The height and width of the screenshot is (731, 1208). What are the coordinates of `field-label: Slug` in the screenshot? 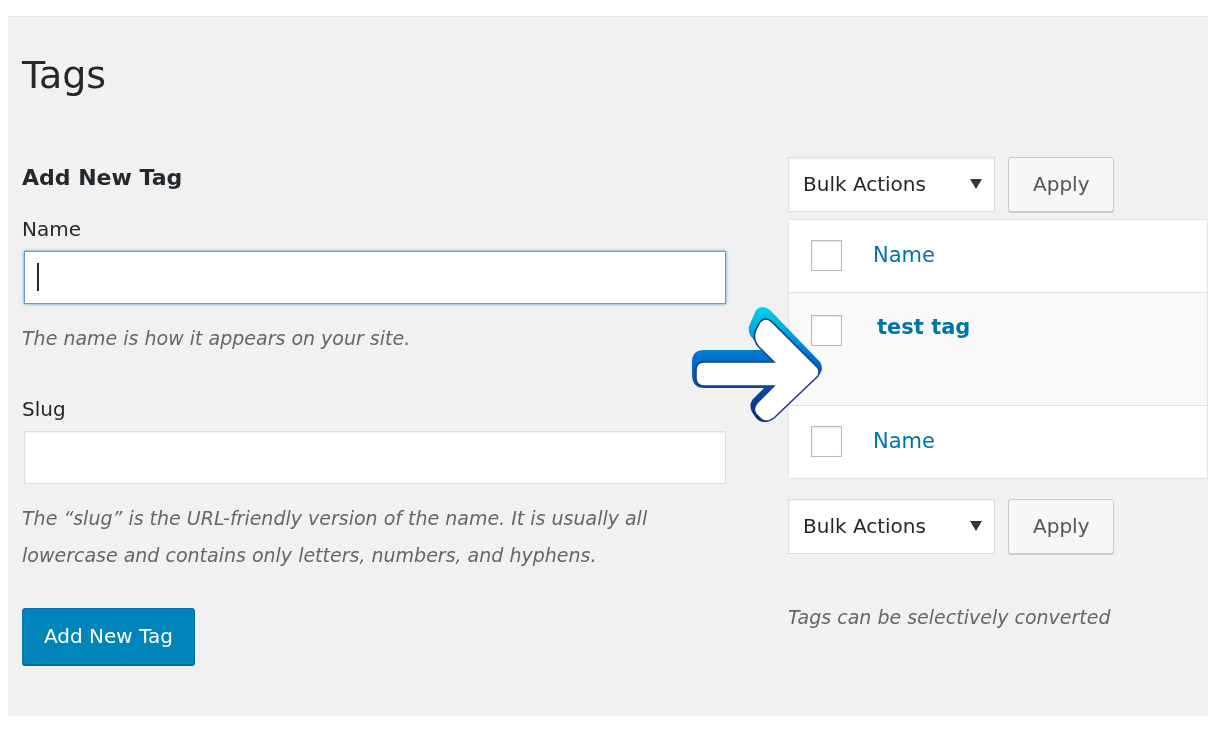 It's located at (44, 409).